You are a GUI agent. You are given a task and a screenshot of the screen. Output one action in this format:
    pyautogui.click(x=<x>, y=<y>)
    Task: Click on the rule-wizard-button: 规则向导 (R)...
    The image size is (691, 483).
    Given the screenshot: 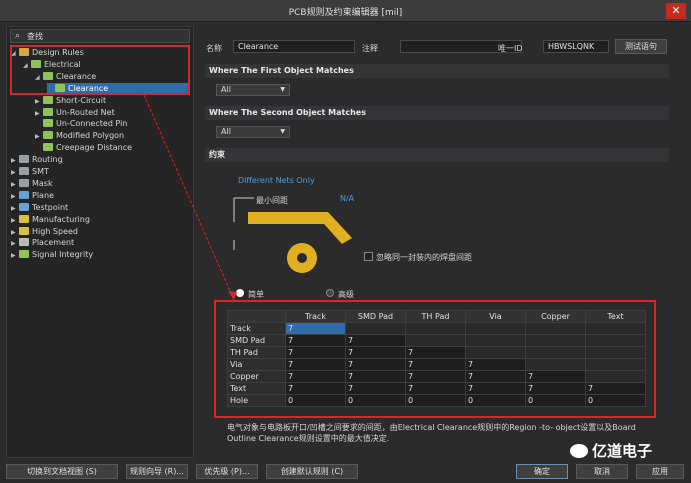 What is the action you would take?
    pyautogui.click(x=157, y=471)
    